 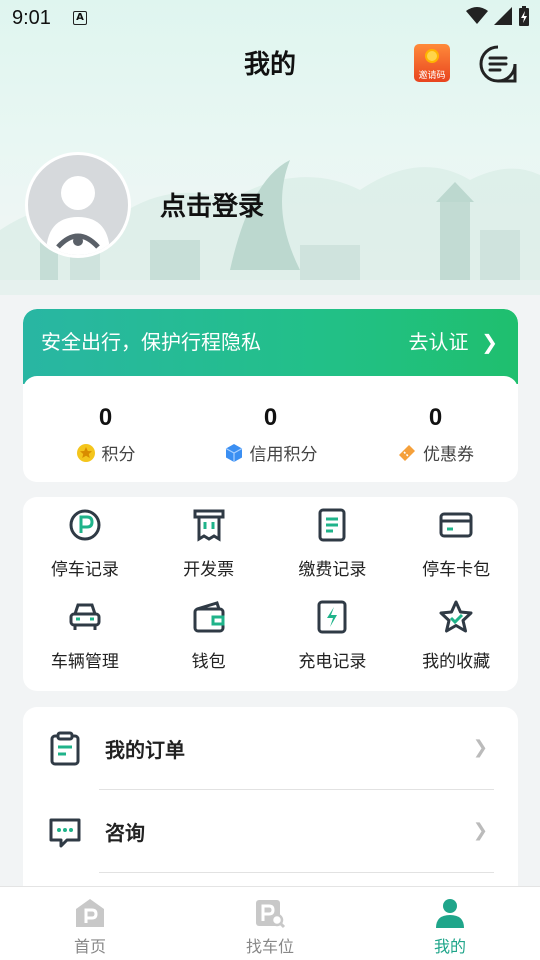 I want to click on cube-icon, so click(x=233, y=452).